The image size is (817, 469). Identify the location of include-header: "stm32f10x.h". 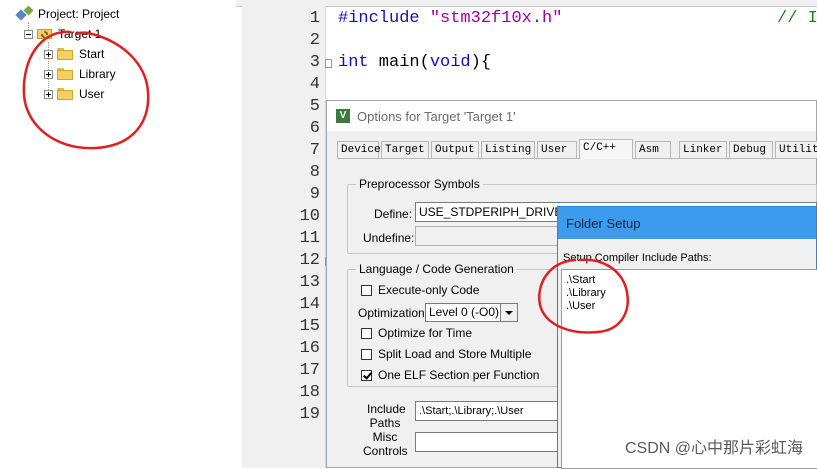
(496, 18).